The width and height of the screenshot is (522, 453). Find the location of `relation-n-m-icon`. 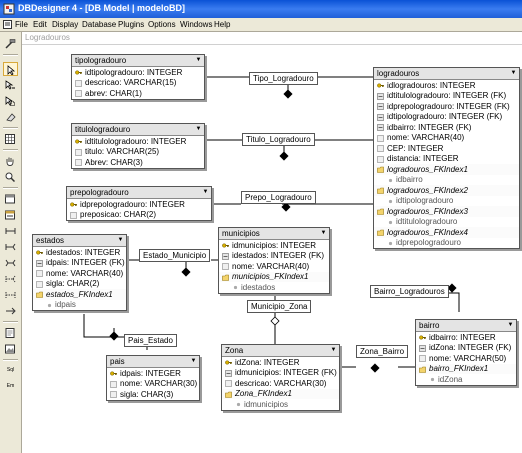

relation-n-m-icon is located at coordinates (10, 263).